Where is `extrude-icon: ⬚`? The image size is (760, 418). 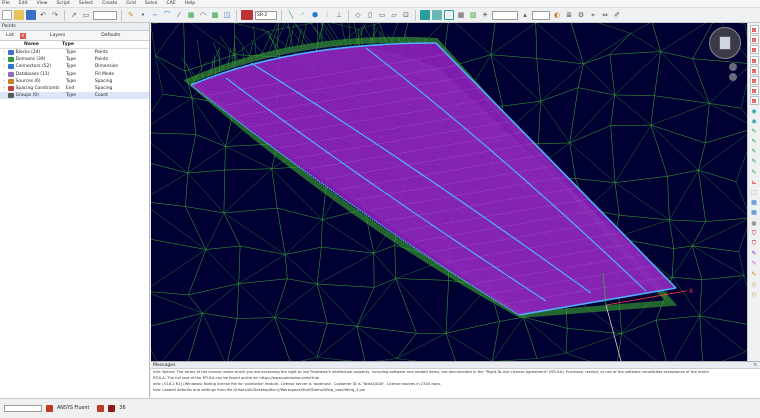
extrude-icon: ⬚ is located at coordinates (754, 192).